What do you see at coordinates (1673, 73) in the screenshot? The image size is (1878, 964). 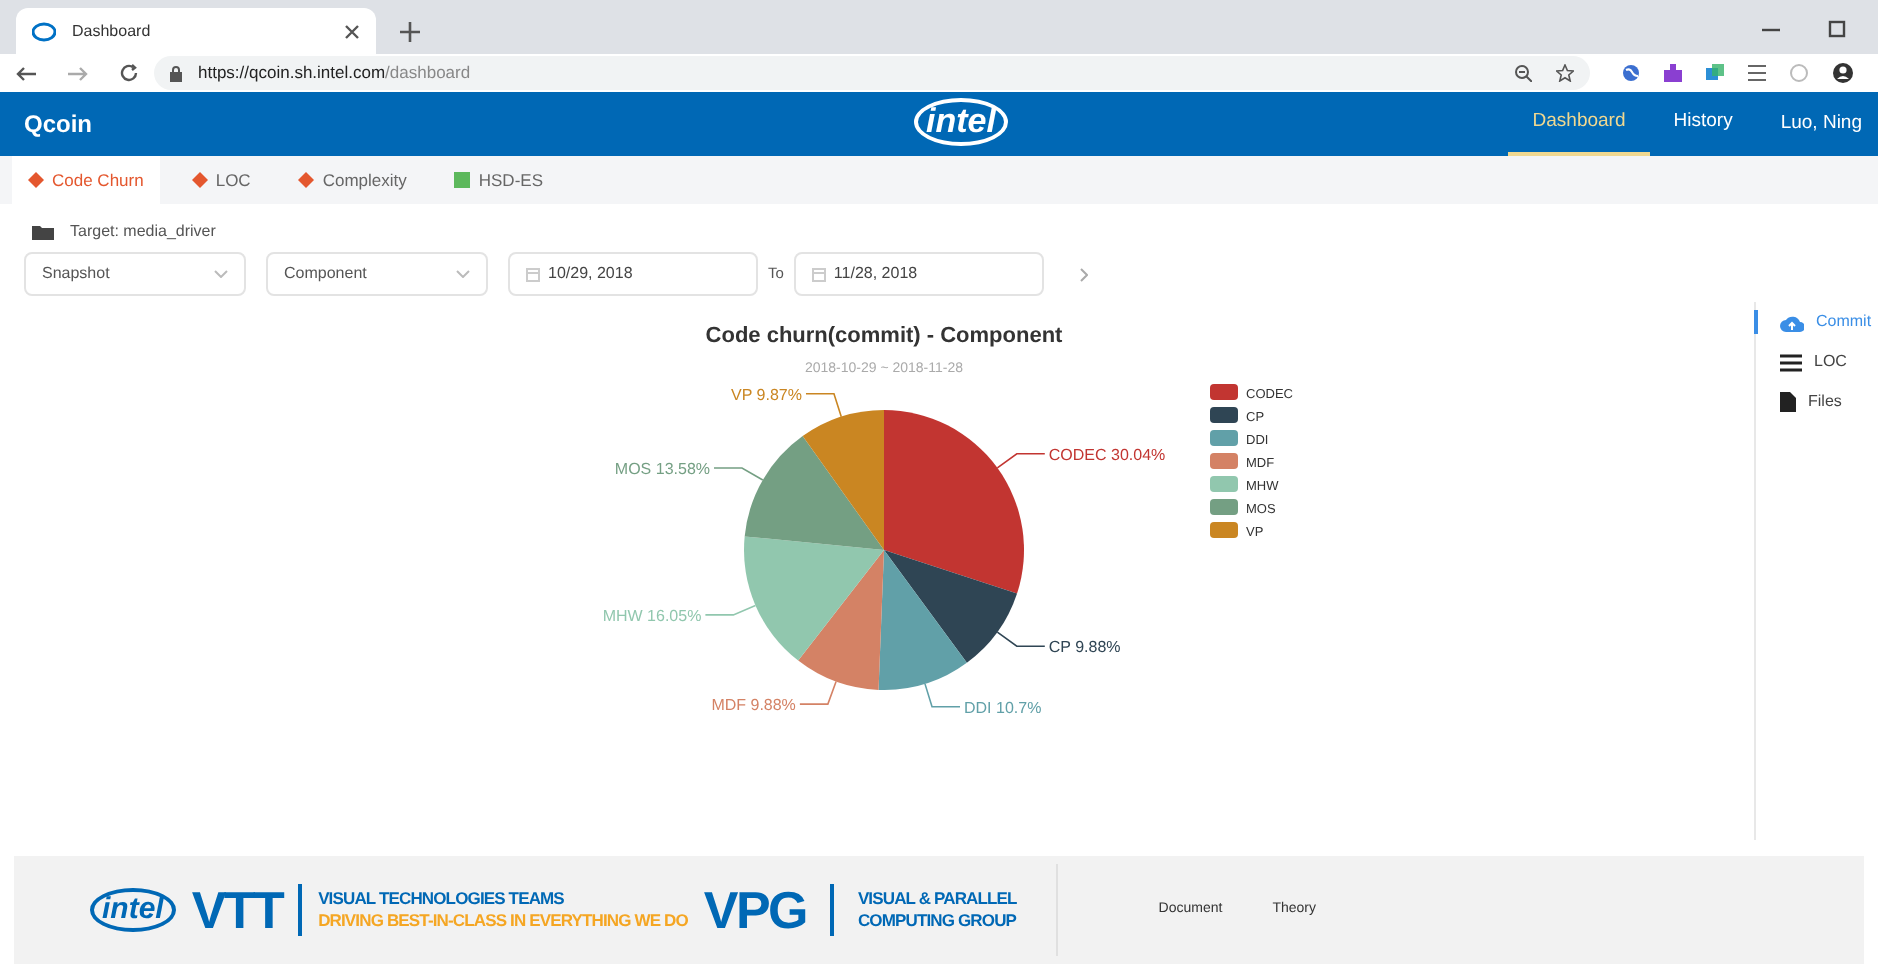 I see `puzzle-icon` at bounding box center [1673, 73].